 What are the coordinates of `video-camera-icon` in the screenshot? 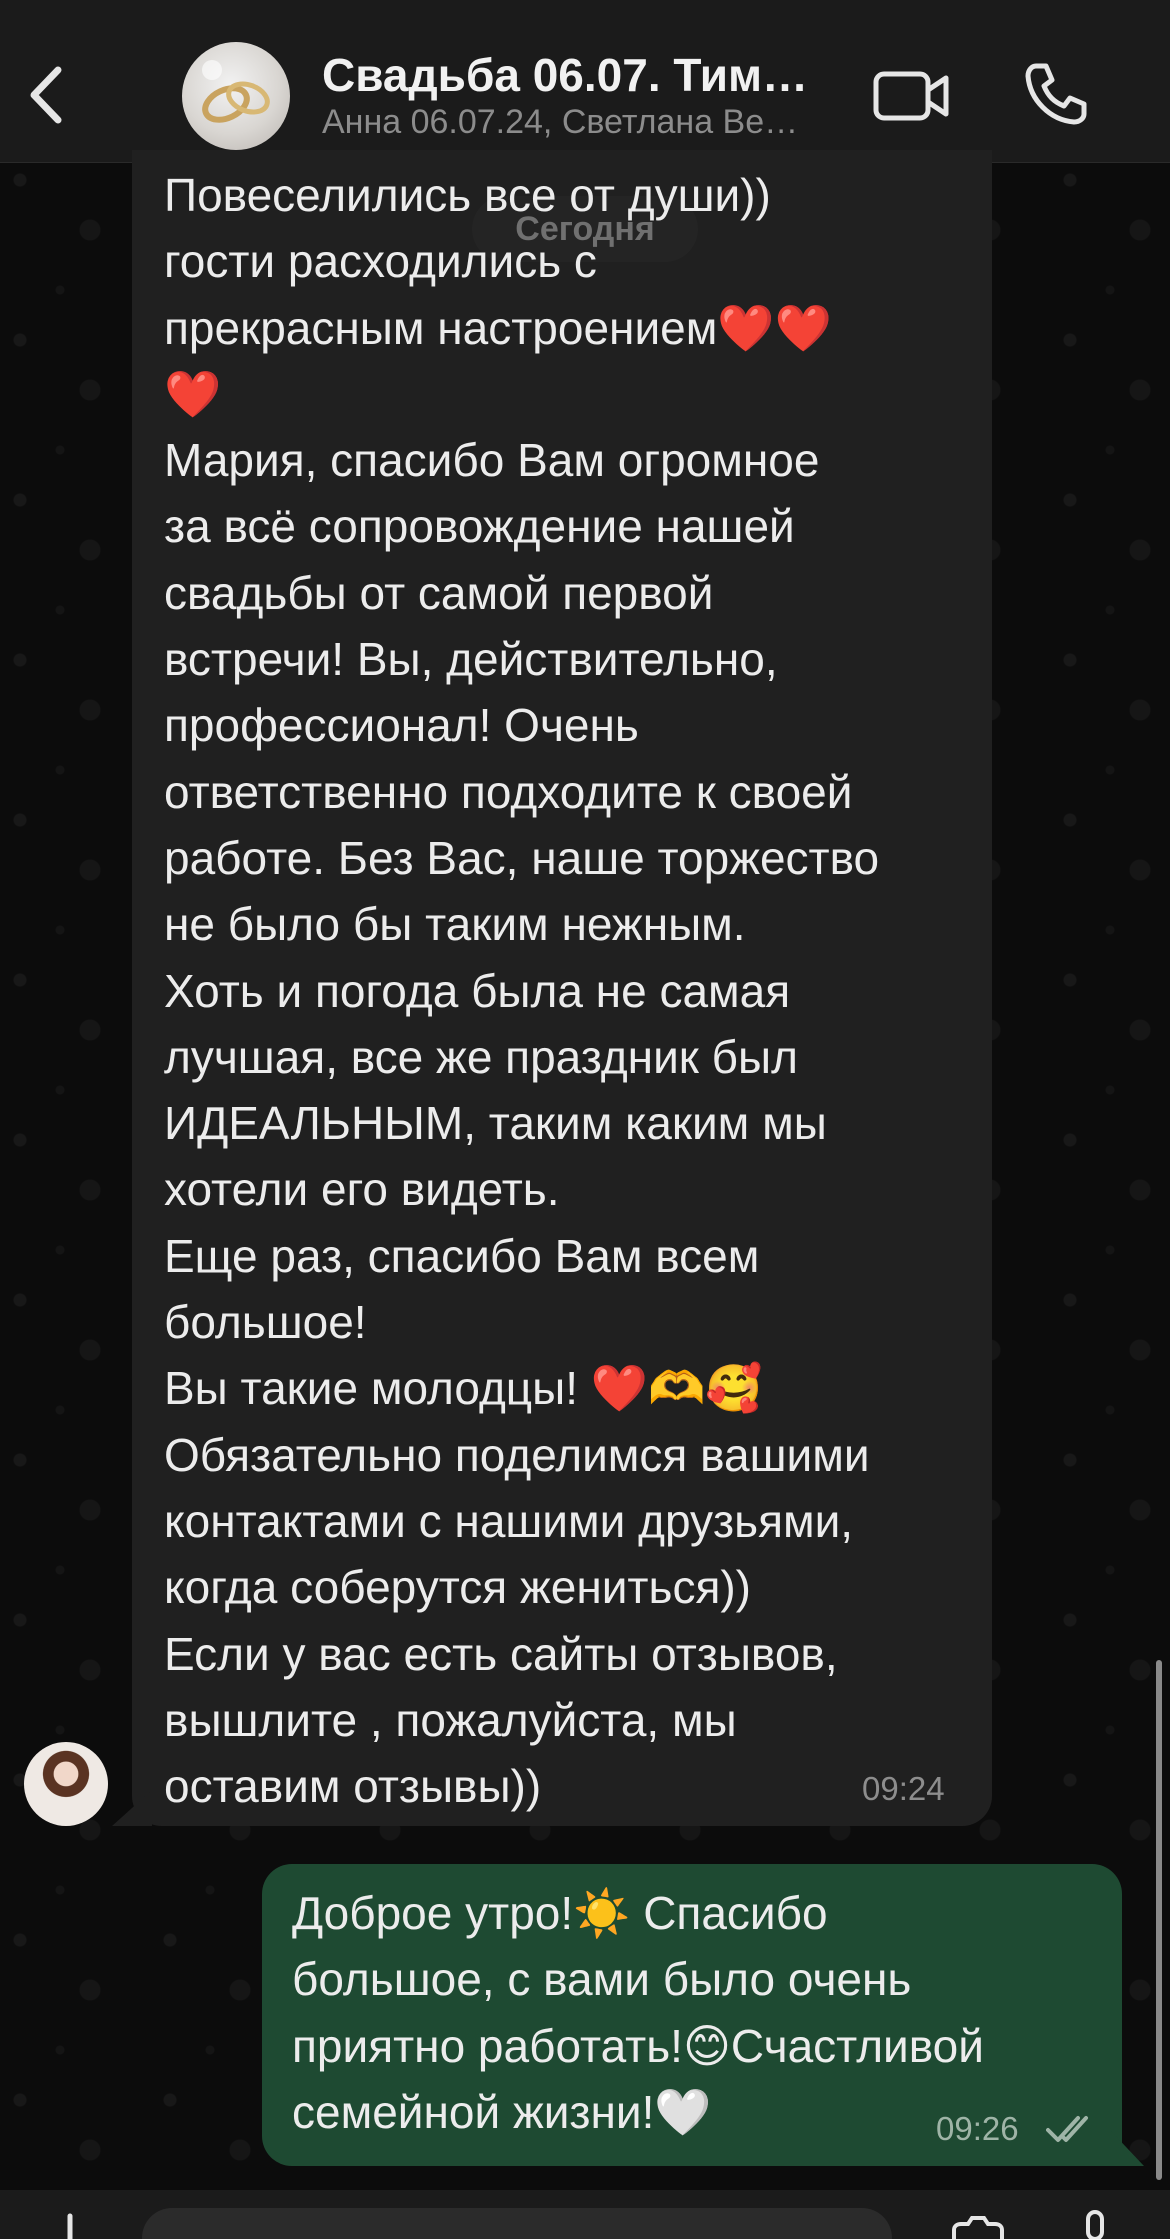 It's located at (911, 96).